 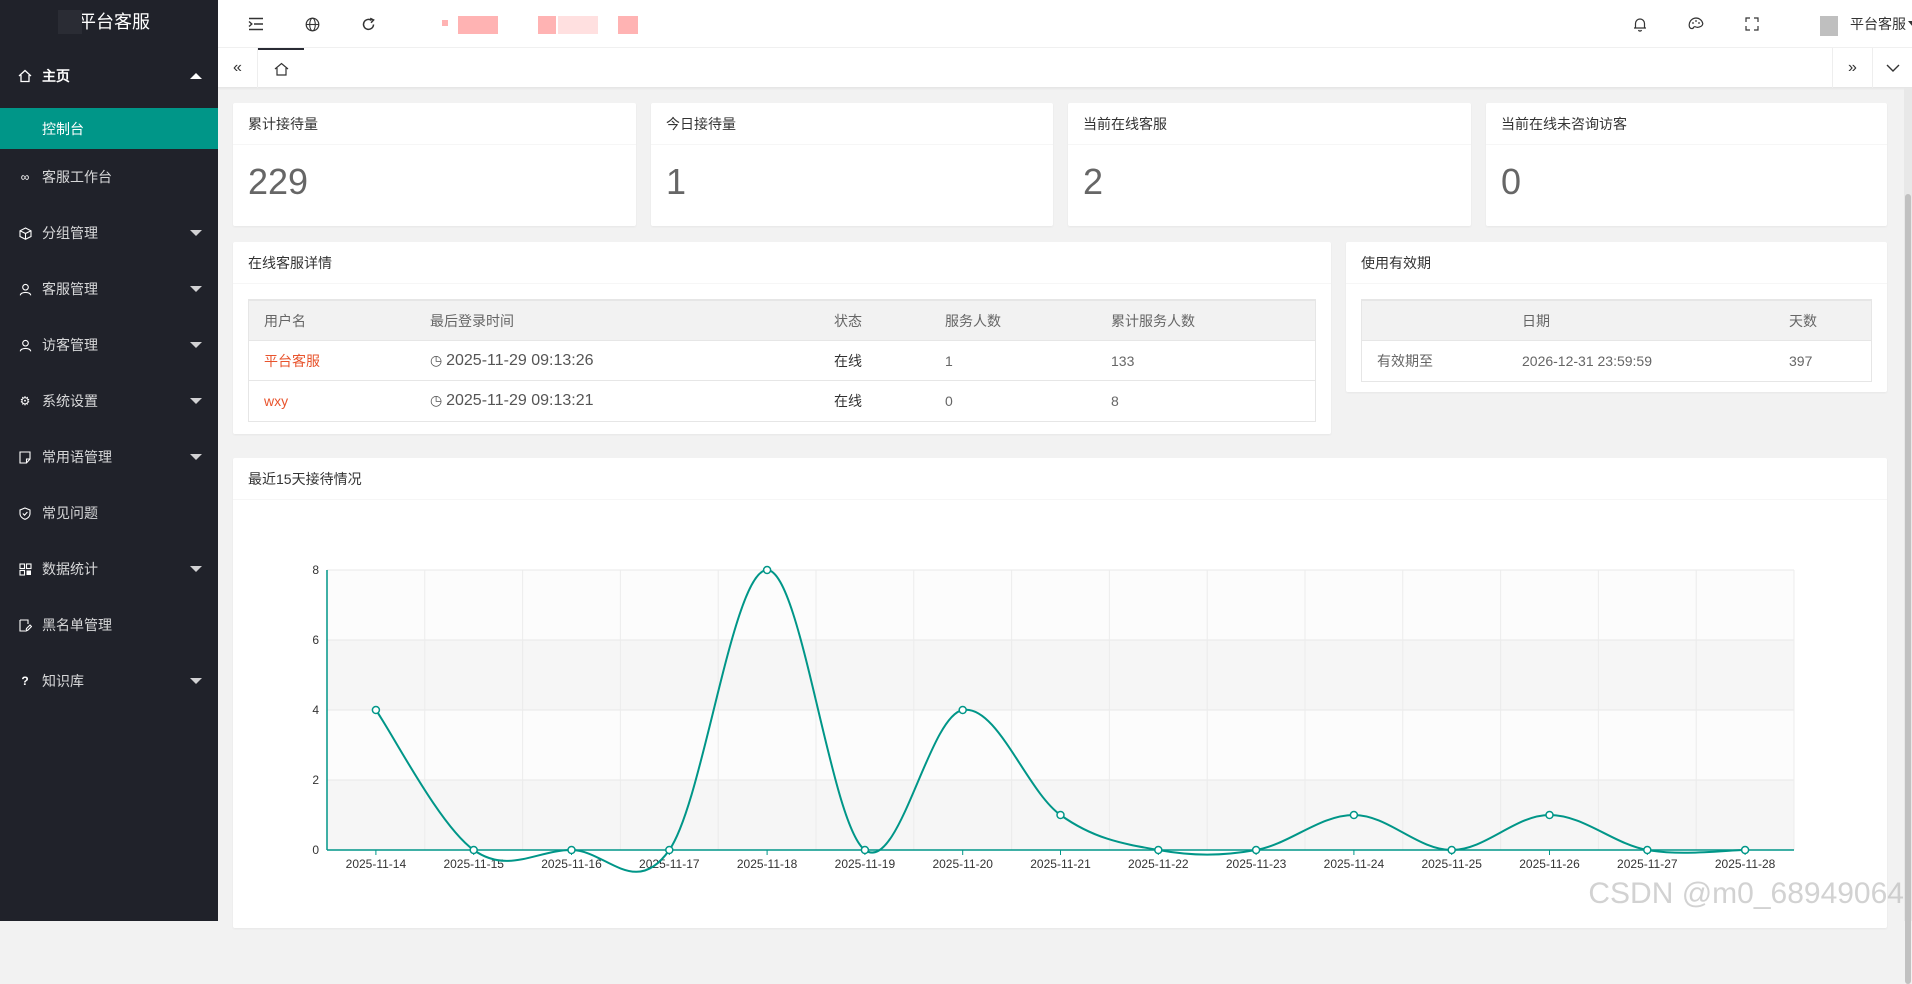 I want to click on column-header: 用户名, so click(x=332, y=321).